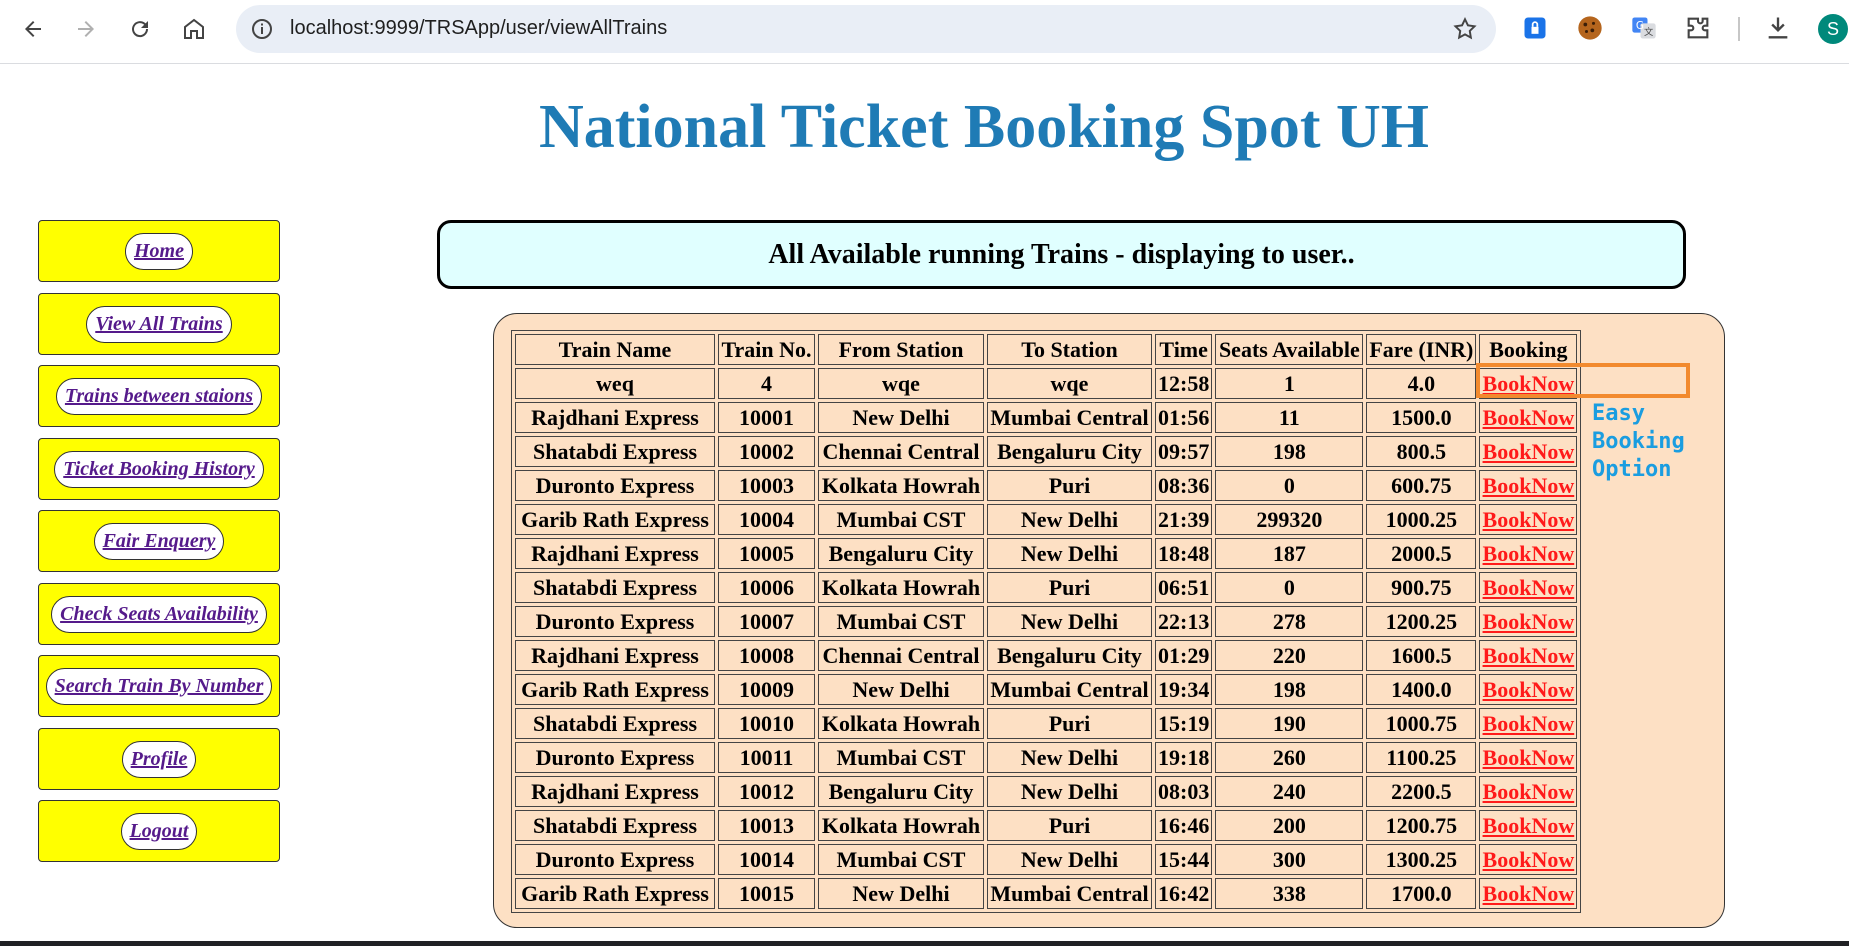  I want to click on sidebar-link-home: Home, so click(159, 251).